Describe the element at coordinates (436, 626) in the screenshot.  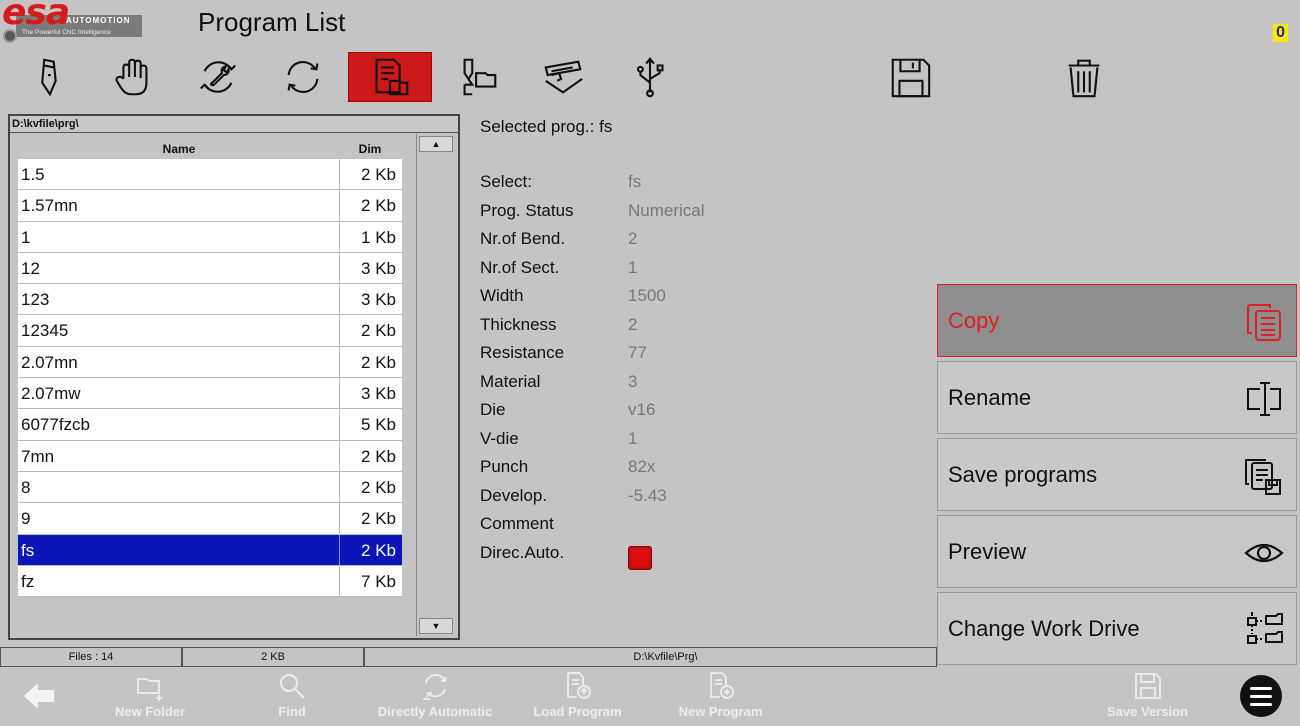
I see `scroll-down-arrow-icon: ▼` at that location.